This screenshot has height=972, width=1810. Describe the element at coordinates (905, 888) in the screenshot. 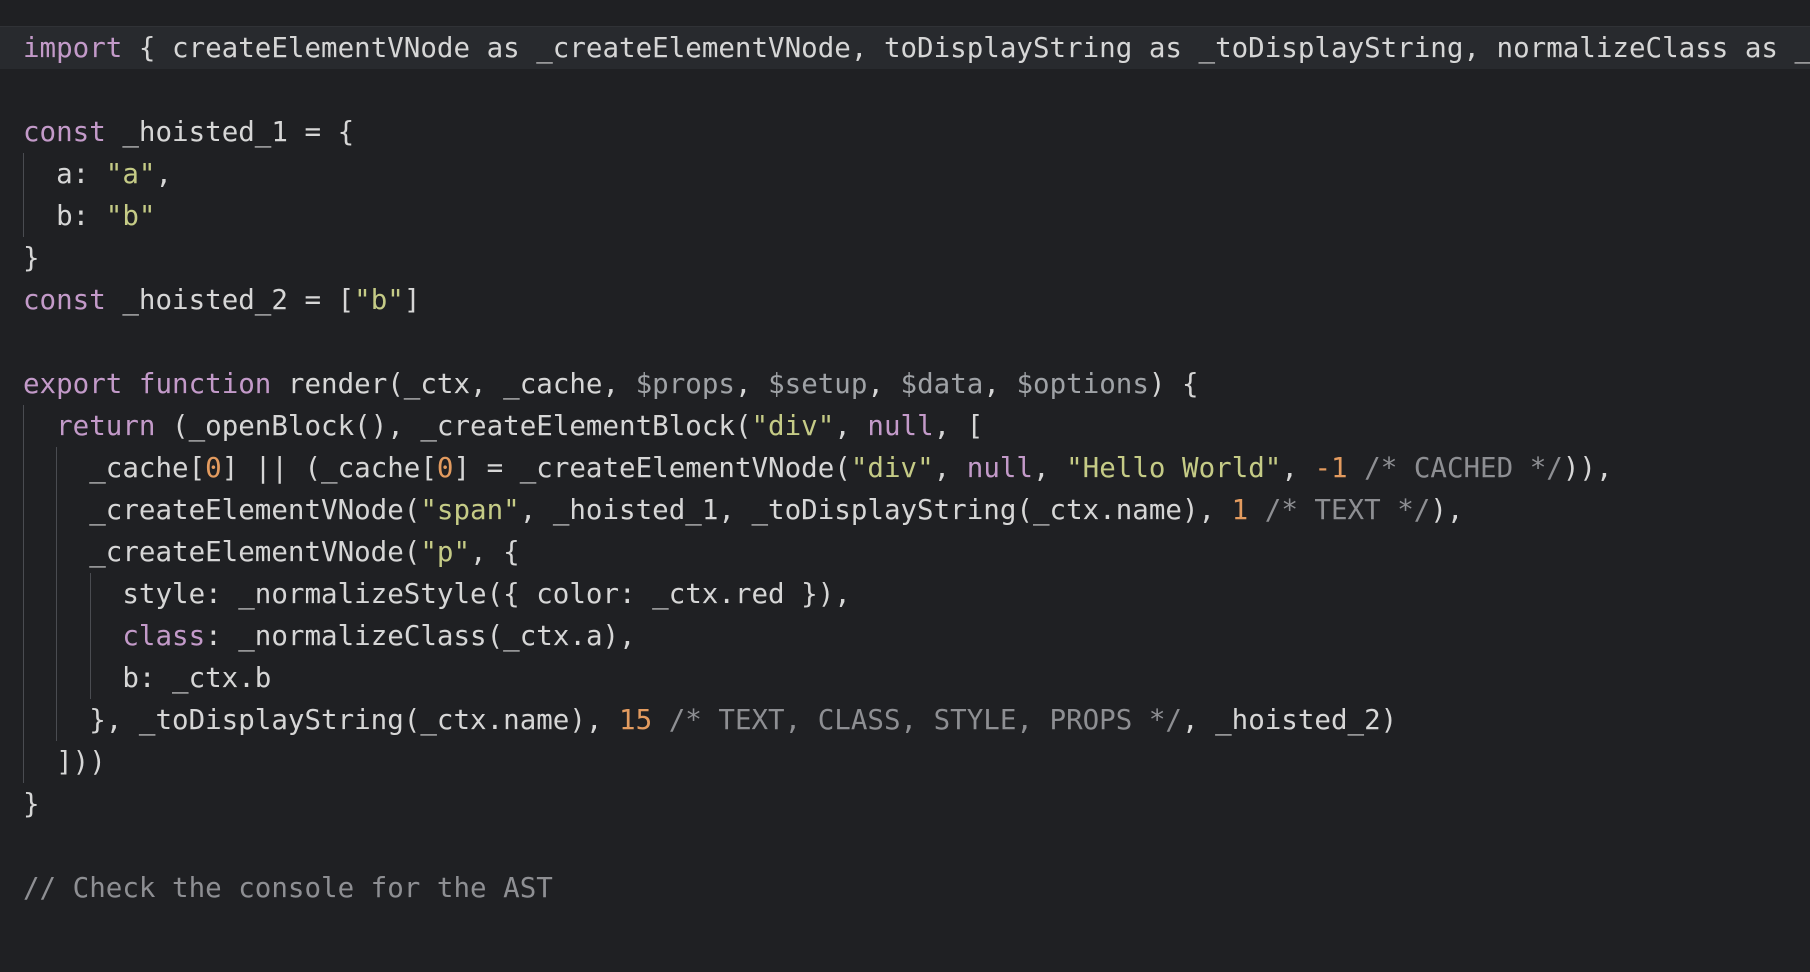

I see `code-line: // Check the console for the AST` at that location.